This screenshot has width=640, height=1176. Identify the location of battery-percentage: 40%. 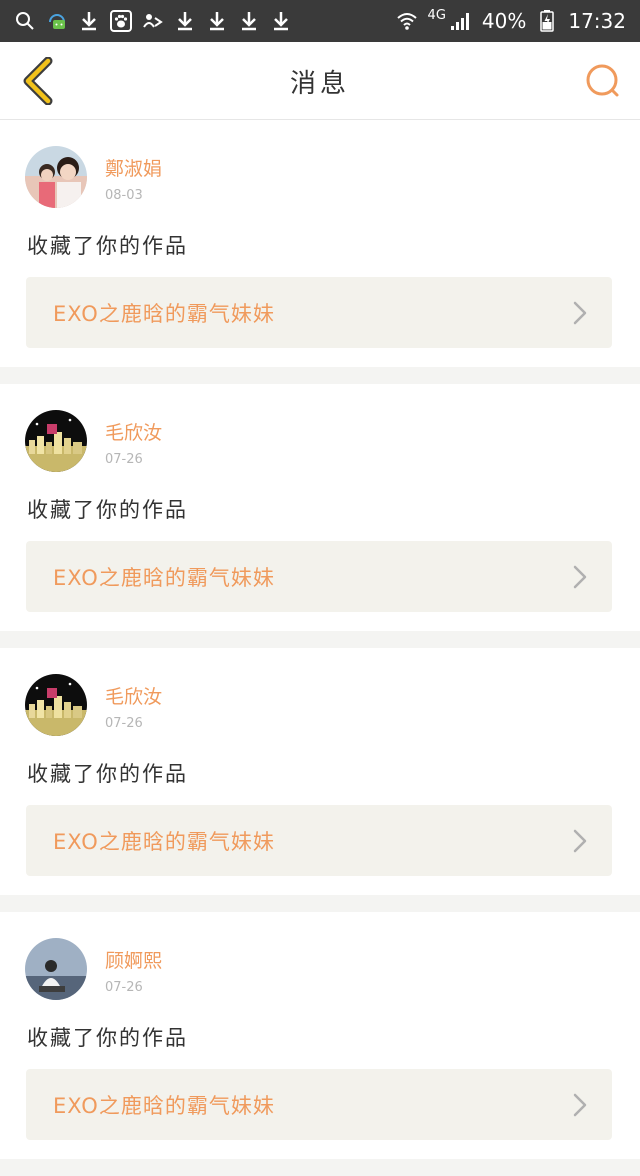
(504, 21).